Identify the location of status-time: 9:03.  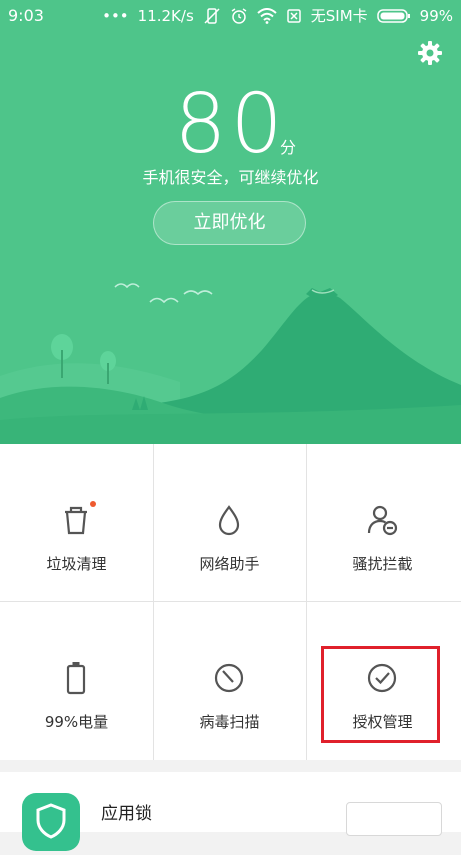
(26, 15).